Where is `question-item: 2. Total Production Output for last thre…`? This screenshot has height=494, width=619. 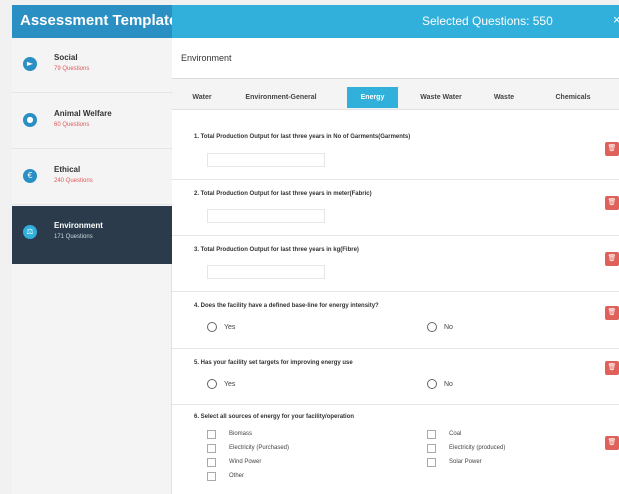 question-item: 2. Total Production Output for last thre… is located at coordinates (395, 208).